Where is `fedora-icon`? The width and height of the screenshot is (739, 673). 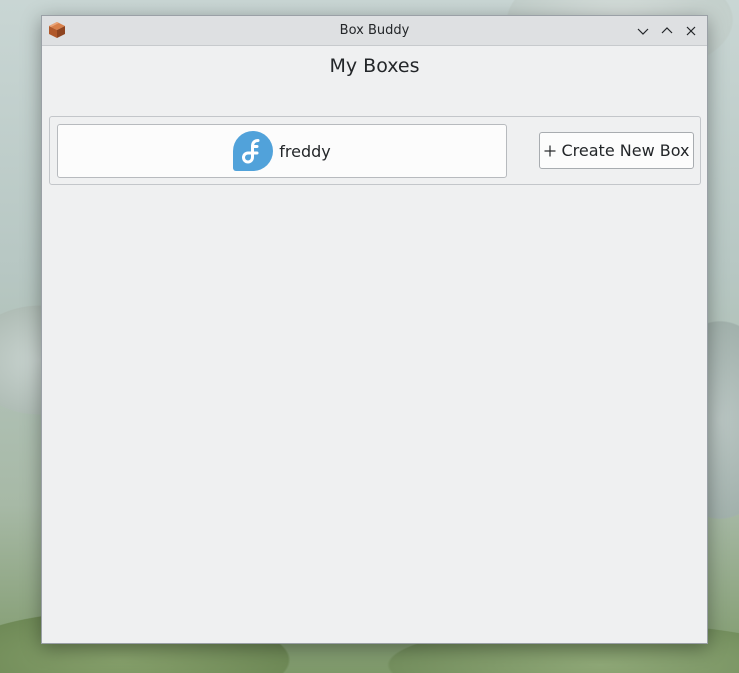 fedora-icon is located at coordinates (253, 151).